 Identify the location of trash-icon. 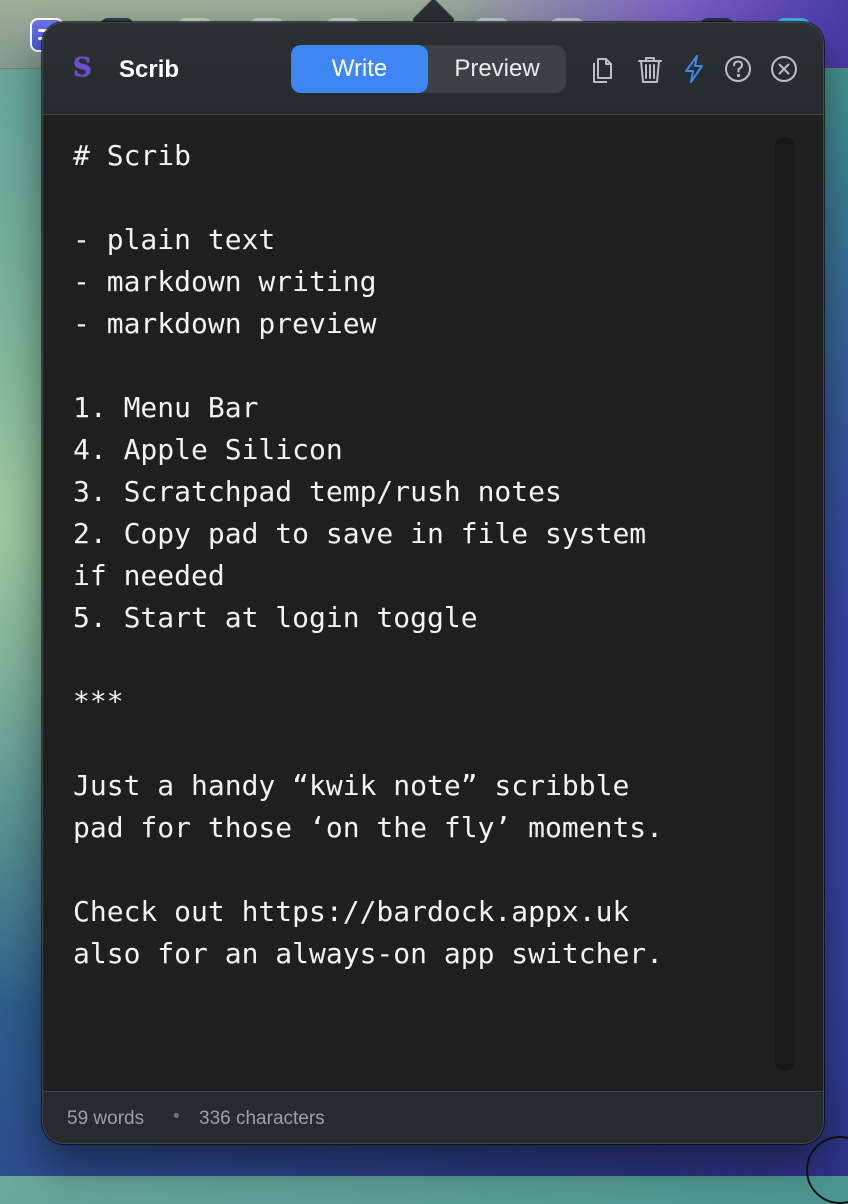
(650, 69).